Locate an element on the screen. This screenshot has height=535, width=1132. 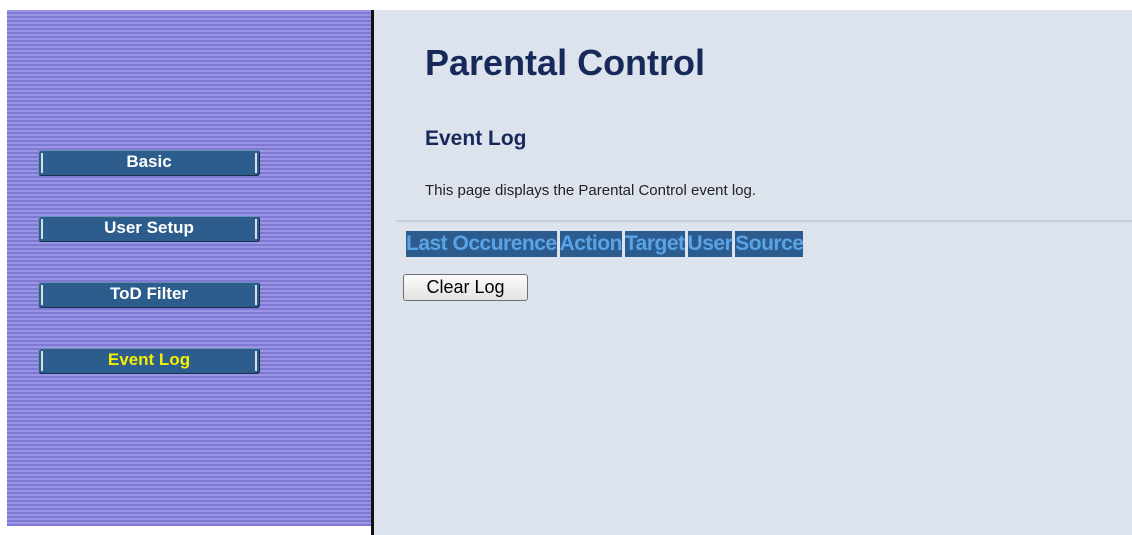
section-title: Event Log is located at coordinates (476, 138).